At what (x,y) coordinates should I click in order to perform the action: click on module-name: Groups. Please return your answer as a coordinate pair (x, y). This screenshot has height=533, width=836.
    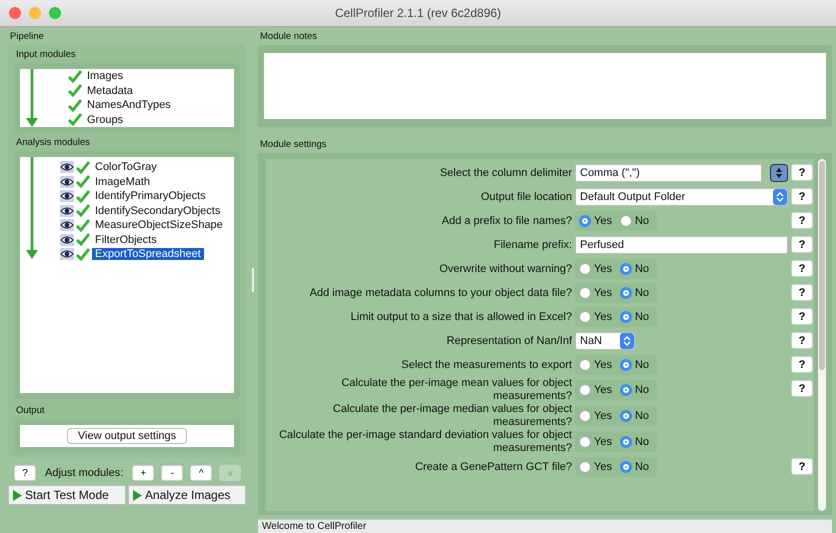
    Looking at the image, I should click on (105, 120).